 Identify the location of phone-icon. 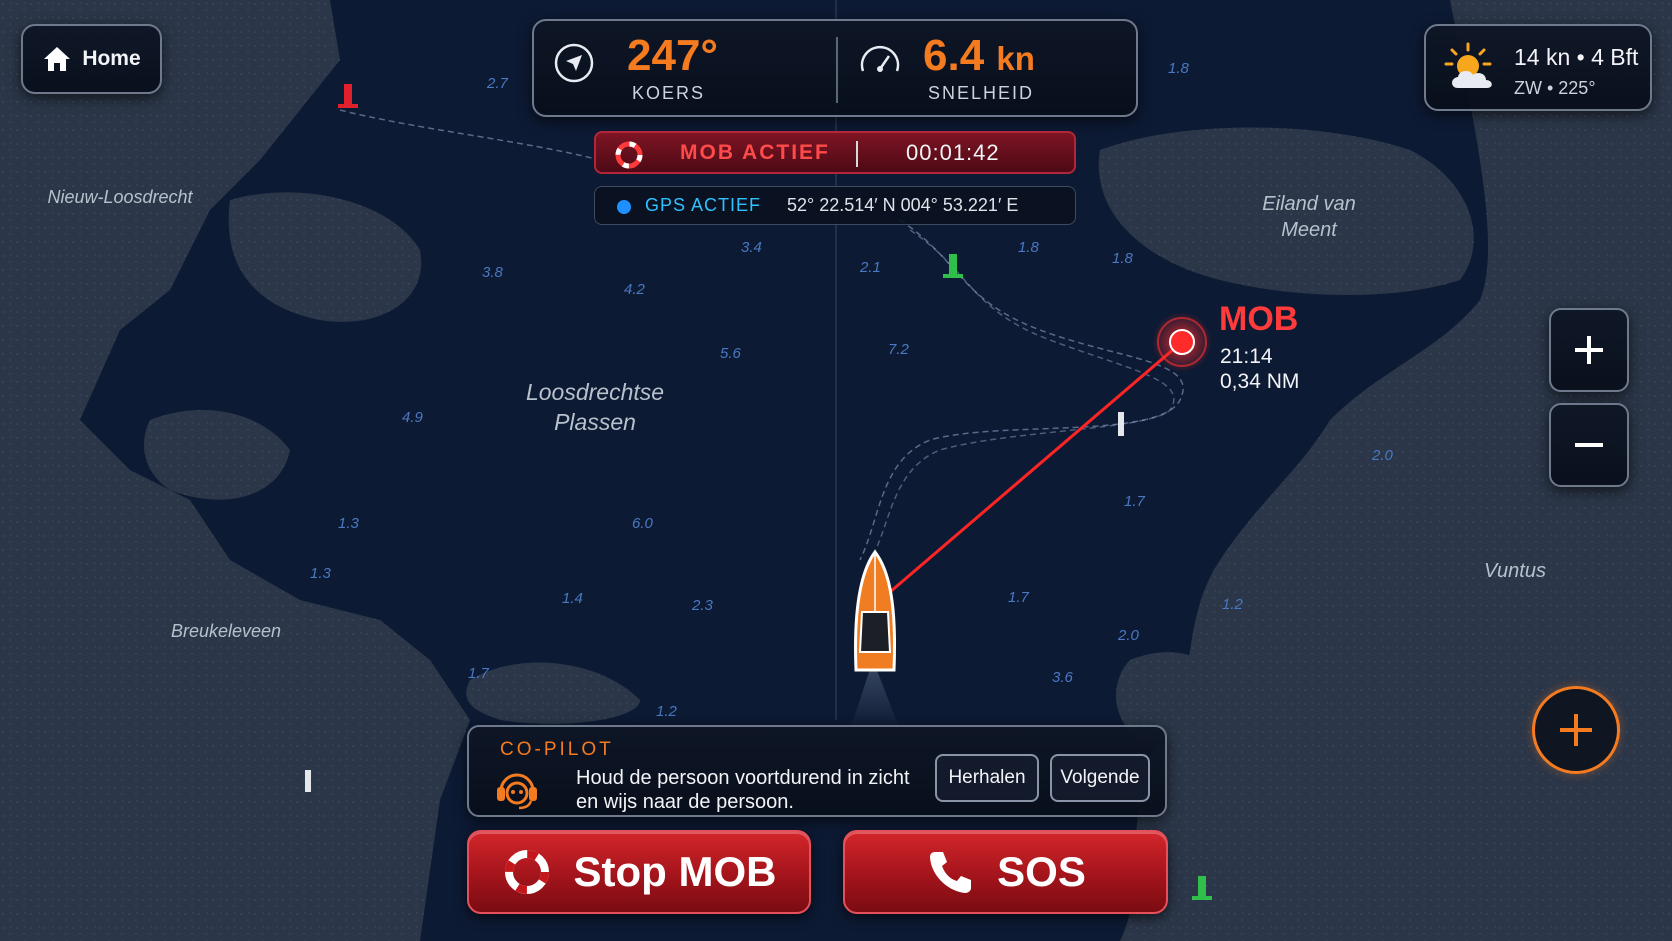
(951, 872).